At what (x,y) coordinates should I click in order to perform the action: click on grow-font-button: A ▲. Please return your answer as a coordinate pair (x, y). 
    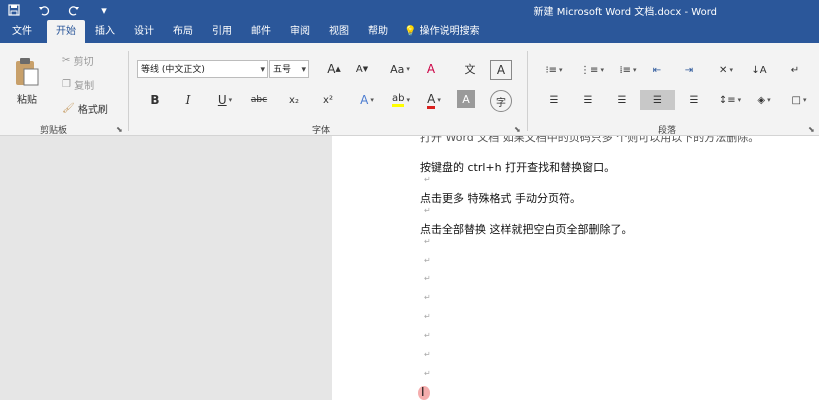
    Looking at the image, I should click on (334, 69).